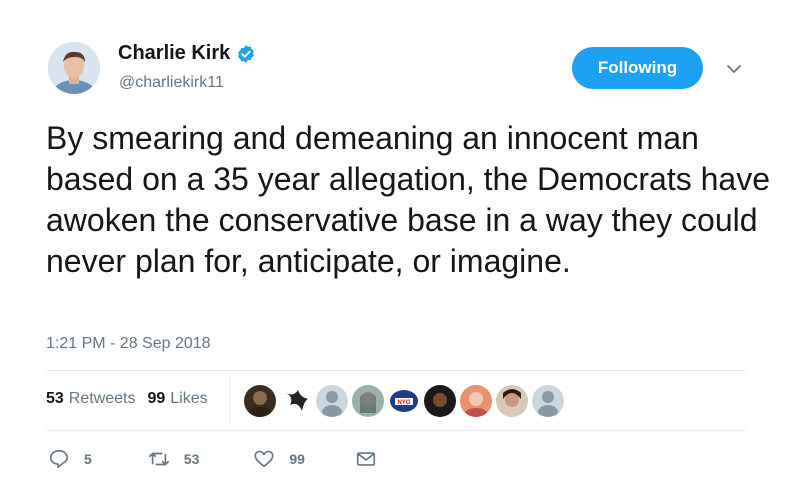 The image size is (790, 500). I want to click on author-name: Charlie Kirk, so click(174, 53).